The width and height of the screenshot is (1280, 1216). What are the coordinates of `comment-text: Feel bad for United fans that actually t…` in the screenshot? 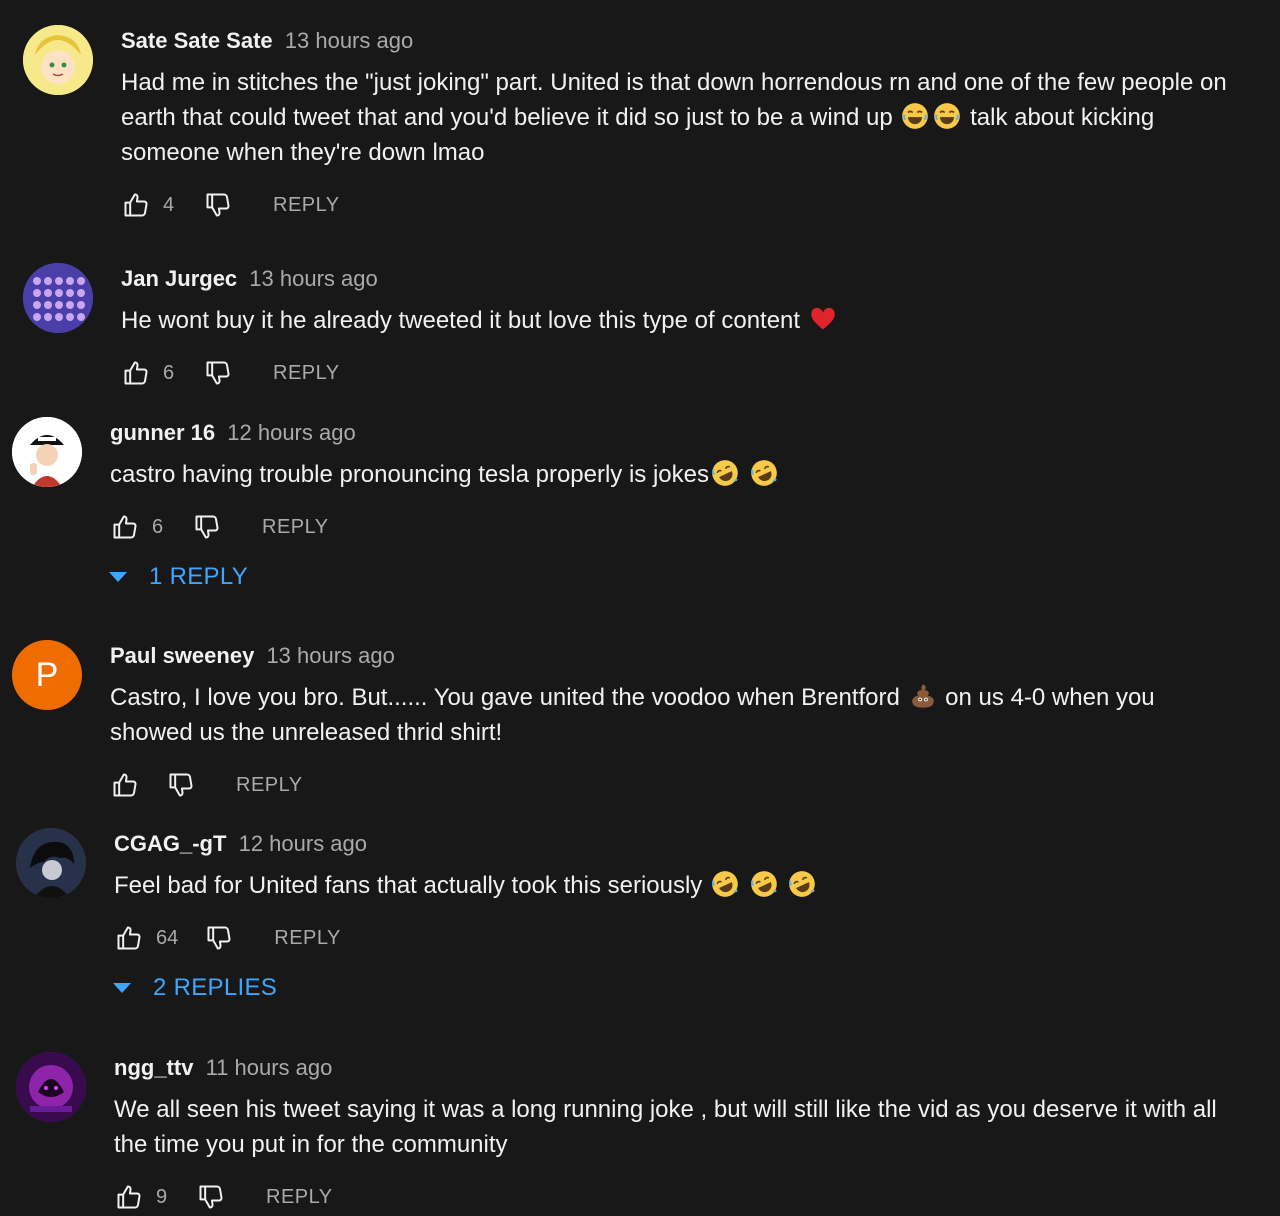 It's located at (677, 885).